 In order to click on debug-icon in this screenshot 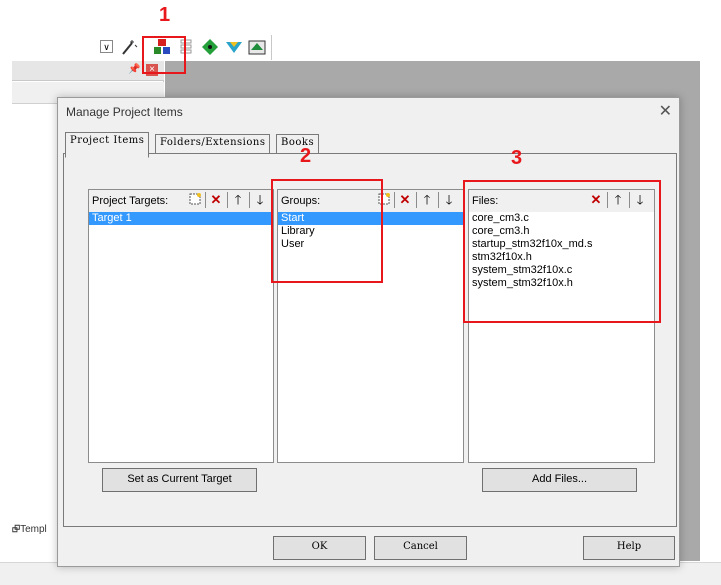, I will do `click(234, 47)`.